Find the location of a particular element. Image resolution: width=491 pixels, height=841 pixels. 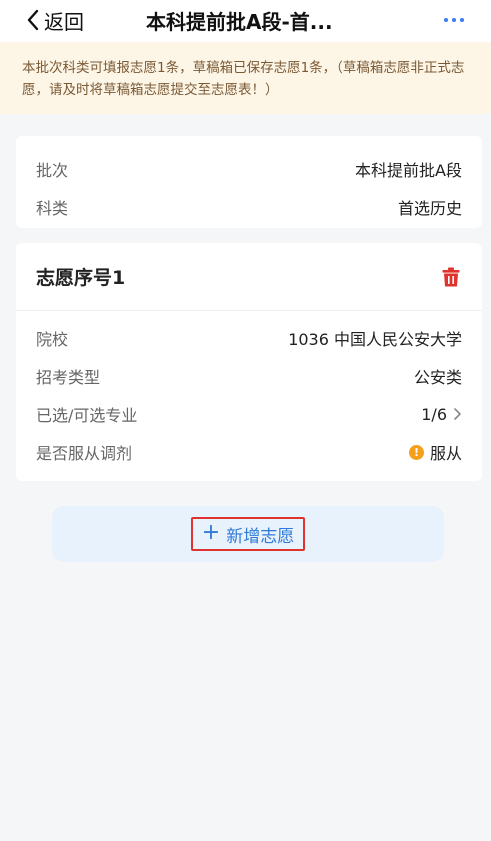

batch-value: 本科提前批A段 is located at coordinates (408, 170).